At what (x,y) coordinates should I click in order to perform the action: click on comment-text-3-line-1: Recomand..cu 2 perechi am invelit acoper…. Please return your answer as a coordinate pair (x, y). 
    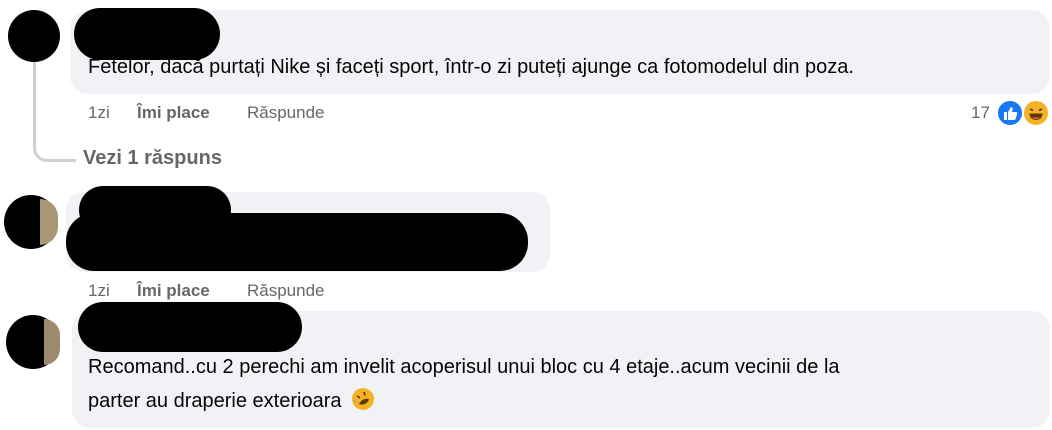
    Looking at the image, I should click on (464, 367).